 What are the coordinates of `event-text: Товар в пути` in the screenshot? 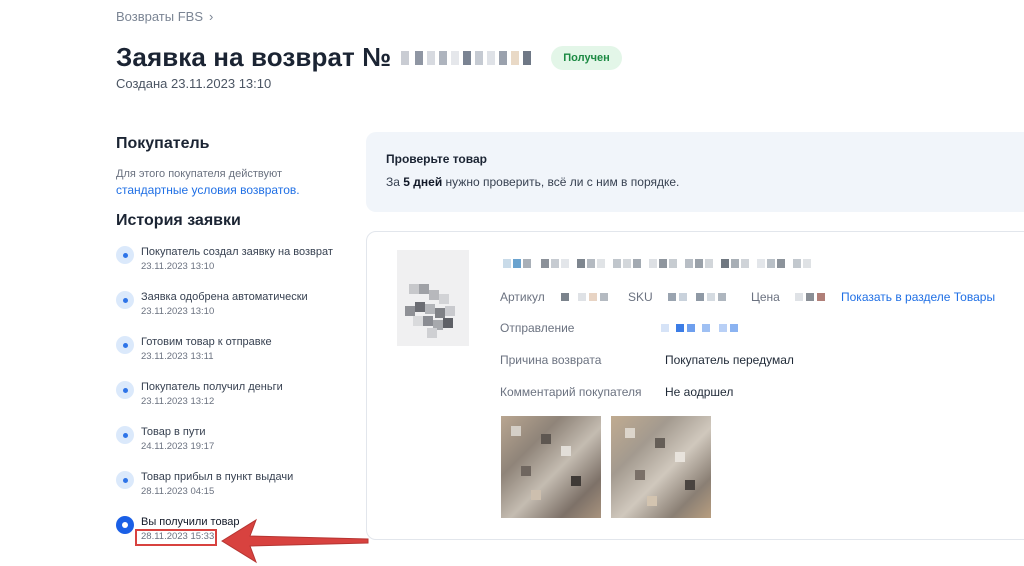 It's located at (173, 432).